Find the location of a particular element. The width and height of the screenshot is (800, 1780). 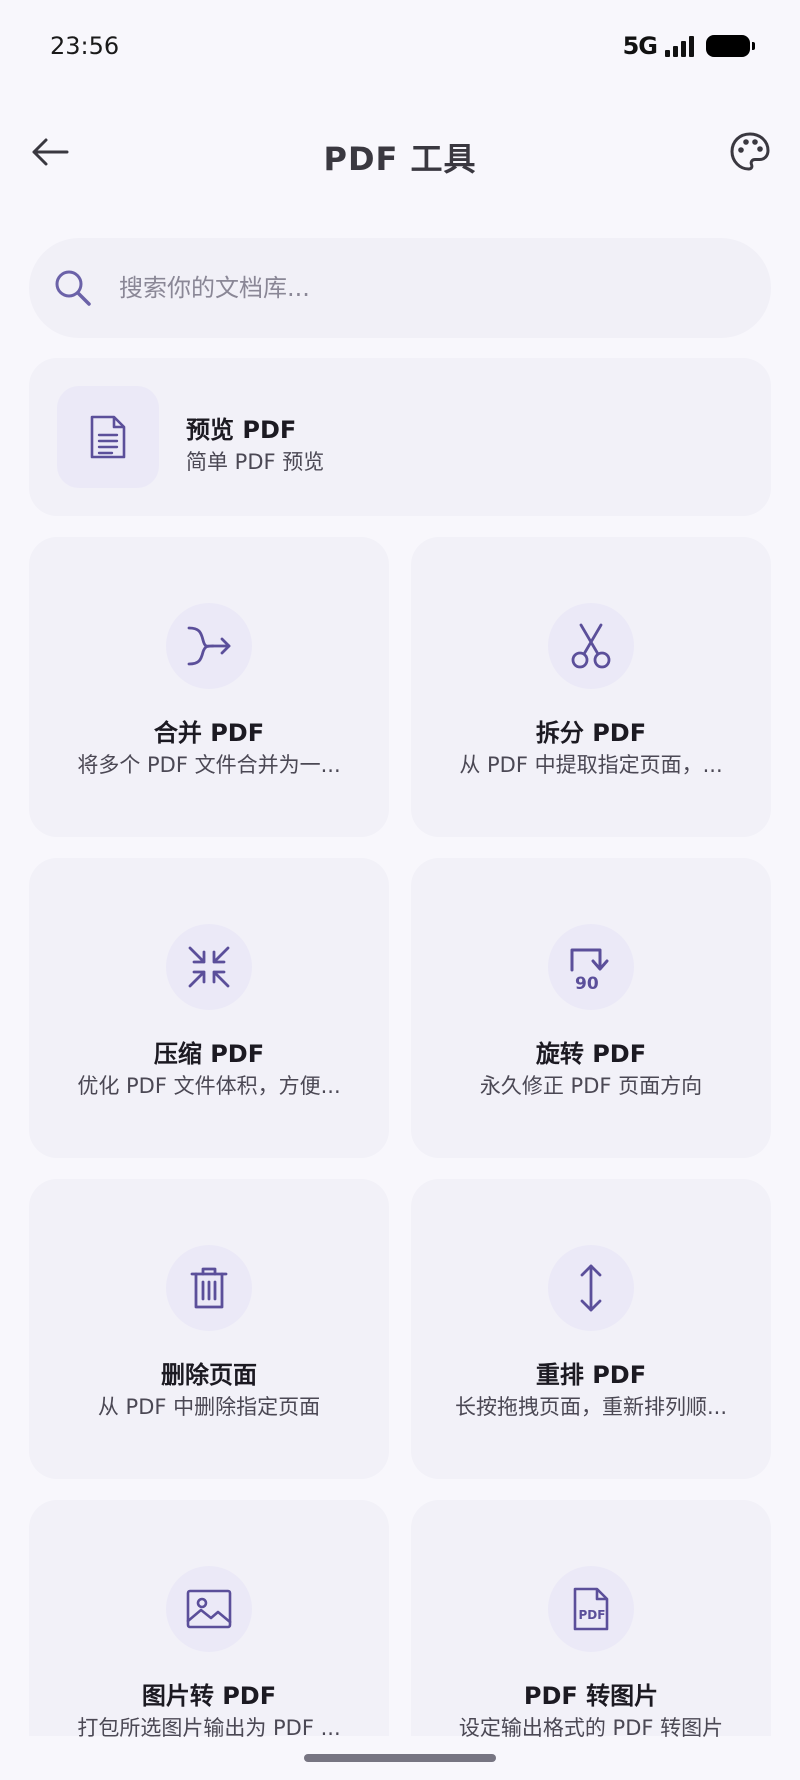

image-icon-circle is located at coordinates (209, 1609).